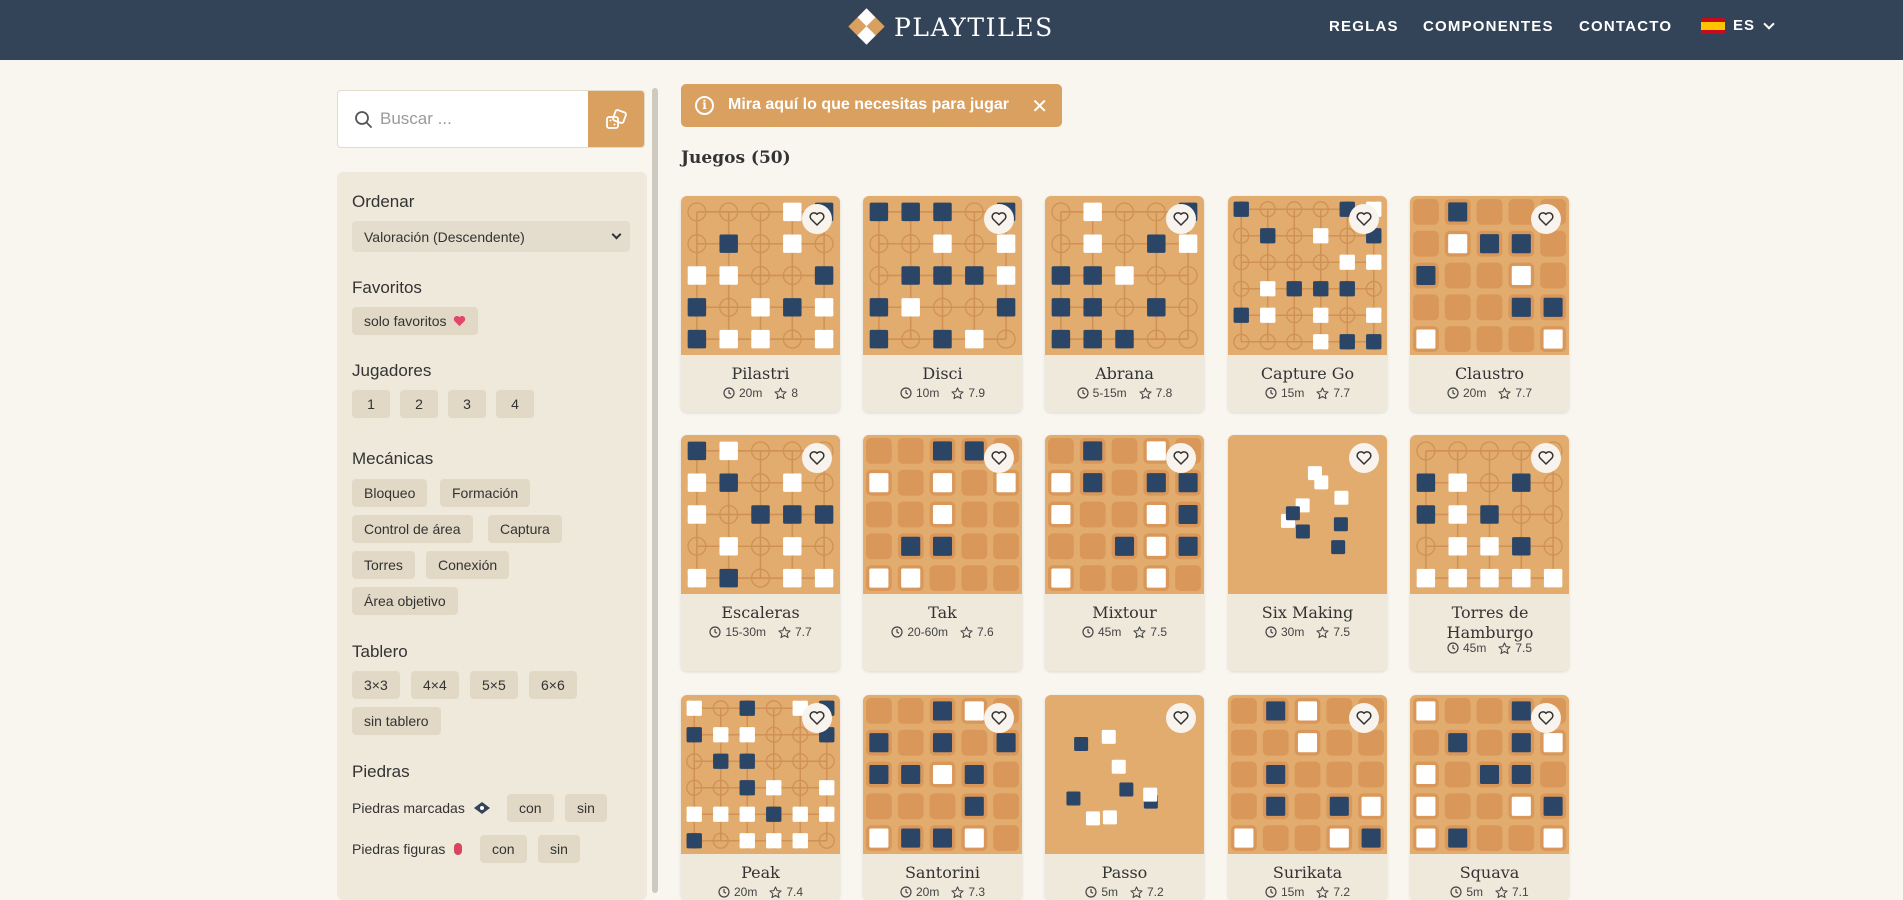 The width and height of the screenshot is (1903, 900). I want to click on sort-select: Valoración (Descendente), so click(491, 236).